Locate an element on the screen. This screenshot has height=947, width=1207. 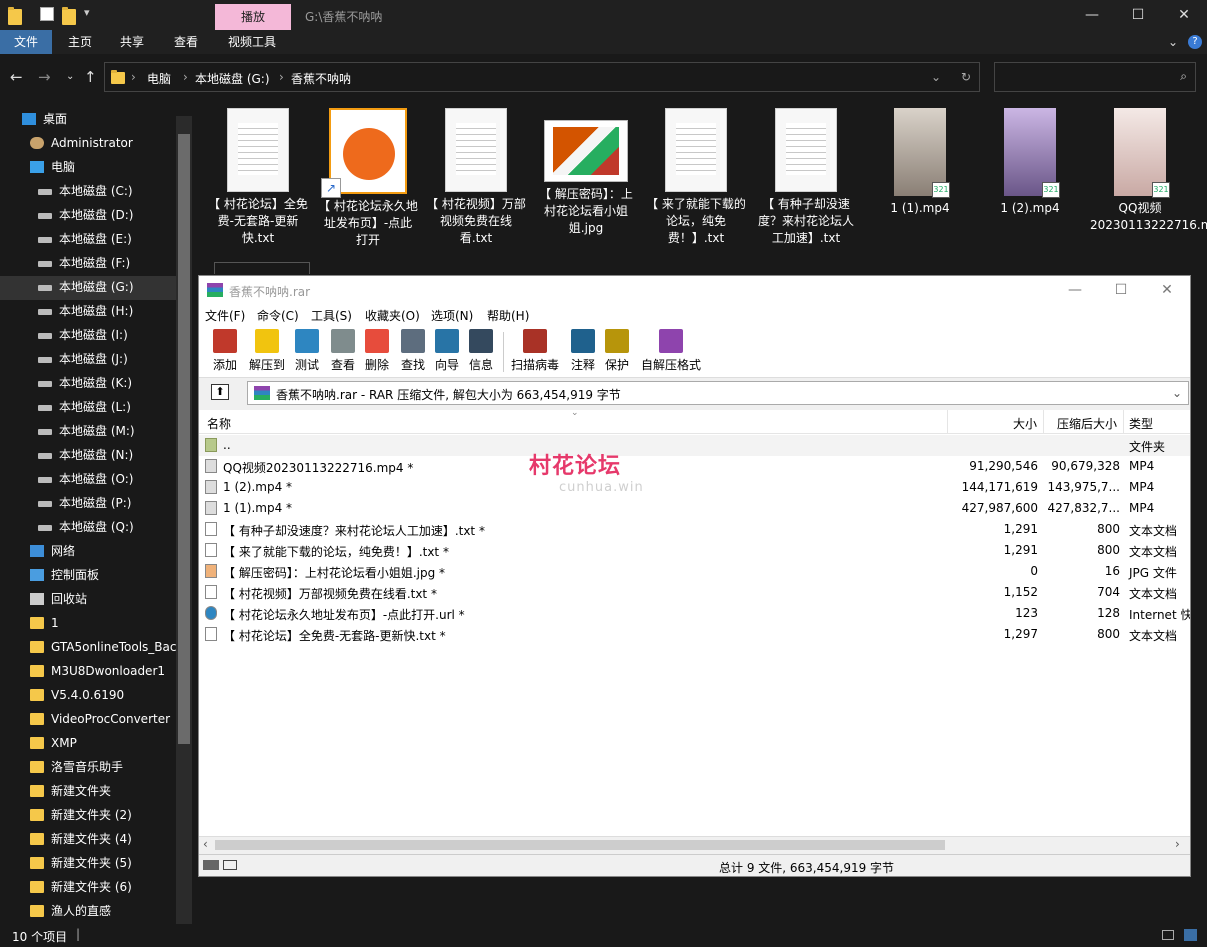
sidebar-item-label: 网络 is located at coordinates (63, 551).